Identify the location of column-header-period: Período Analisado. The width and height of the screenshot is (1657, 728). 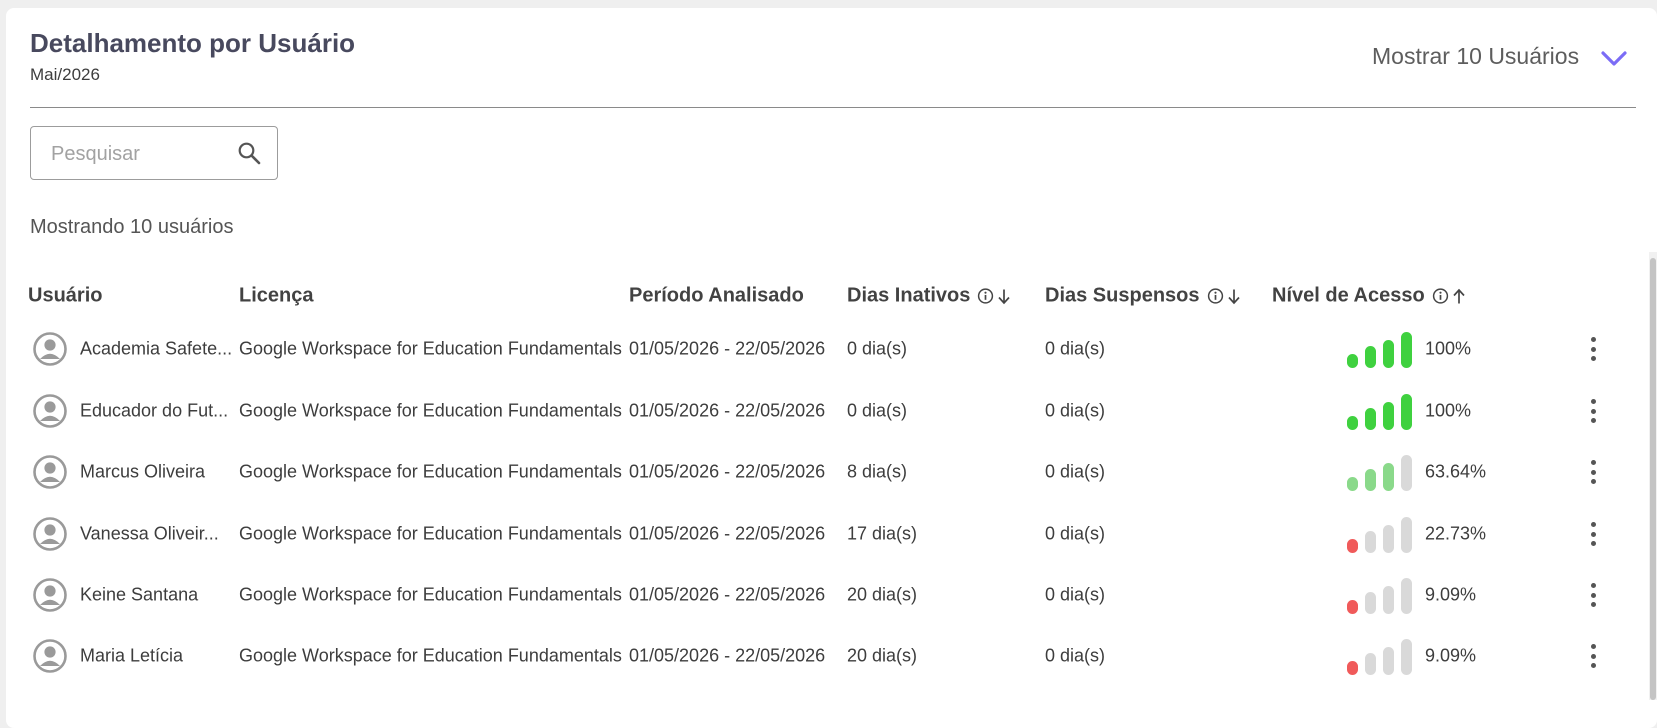
(716, 296).